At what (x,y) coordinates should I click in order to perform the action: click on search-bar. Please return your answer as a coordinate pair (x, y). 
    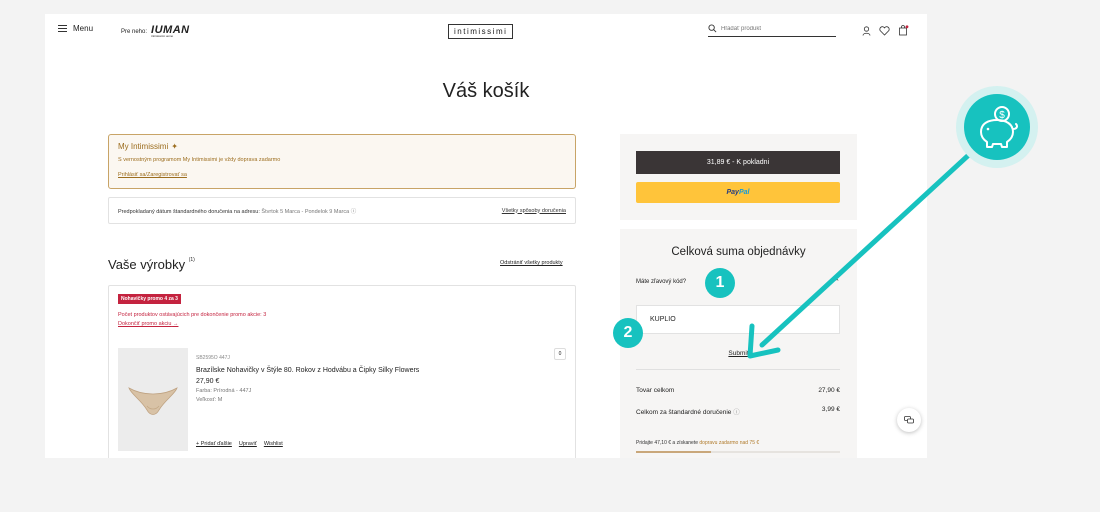
    Looking at the image, I should click on (772, 30).